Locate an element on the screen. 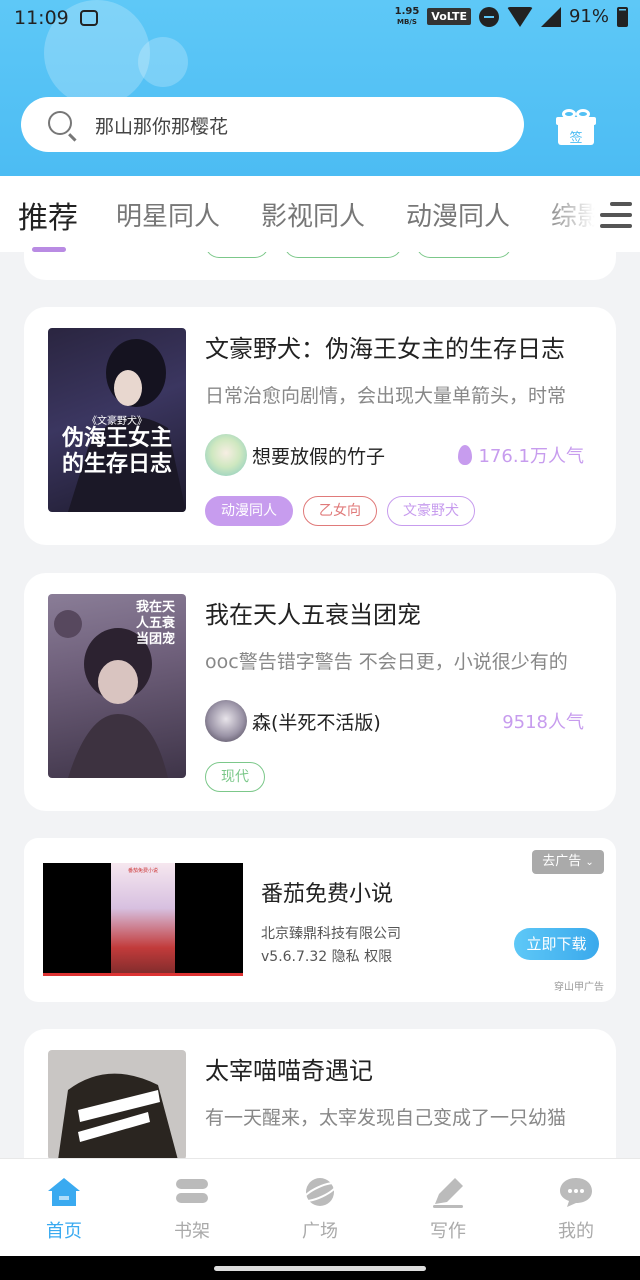 The height and width of the screenshot is (1280, 640). tab-film-fanfic: 影视同人 is located at coordinates (313, 214).